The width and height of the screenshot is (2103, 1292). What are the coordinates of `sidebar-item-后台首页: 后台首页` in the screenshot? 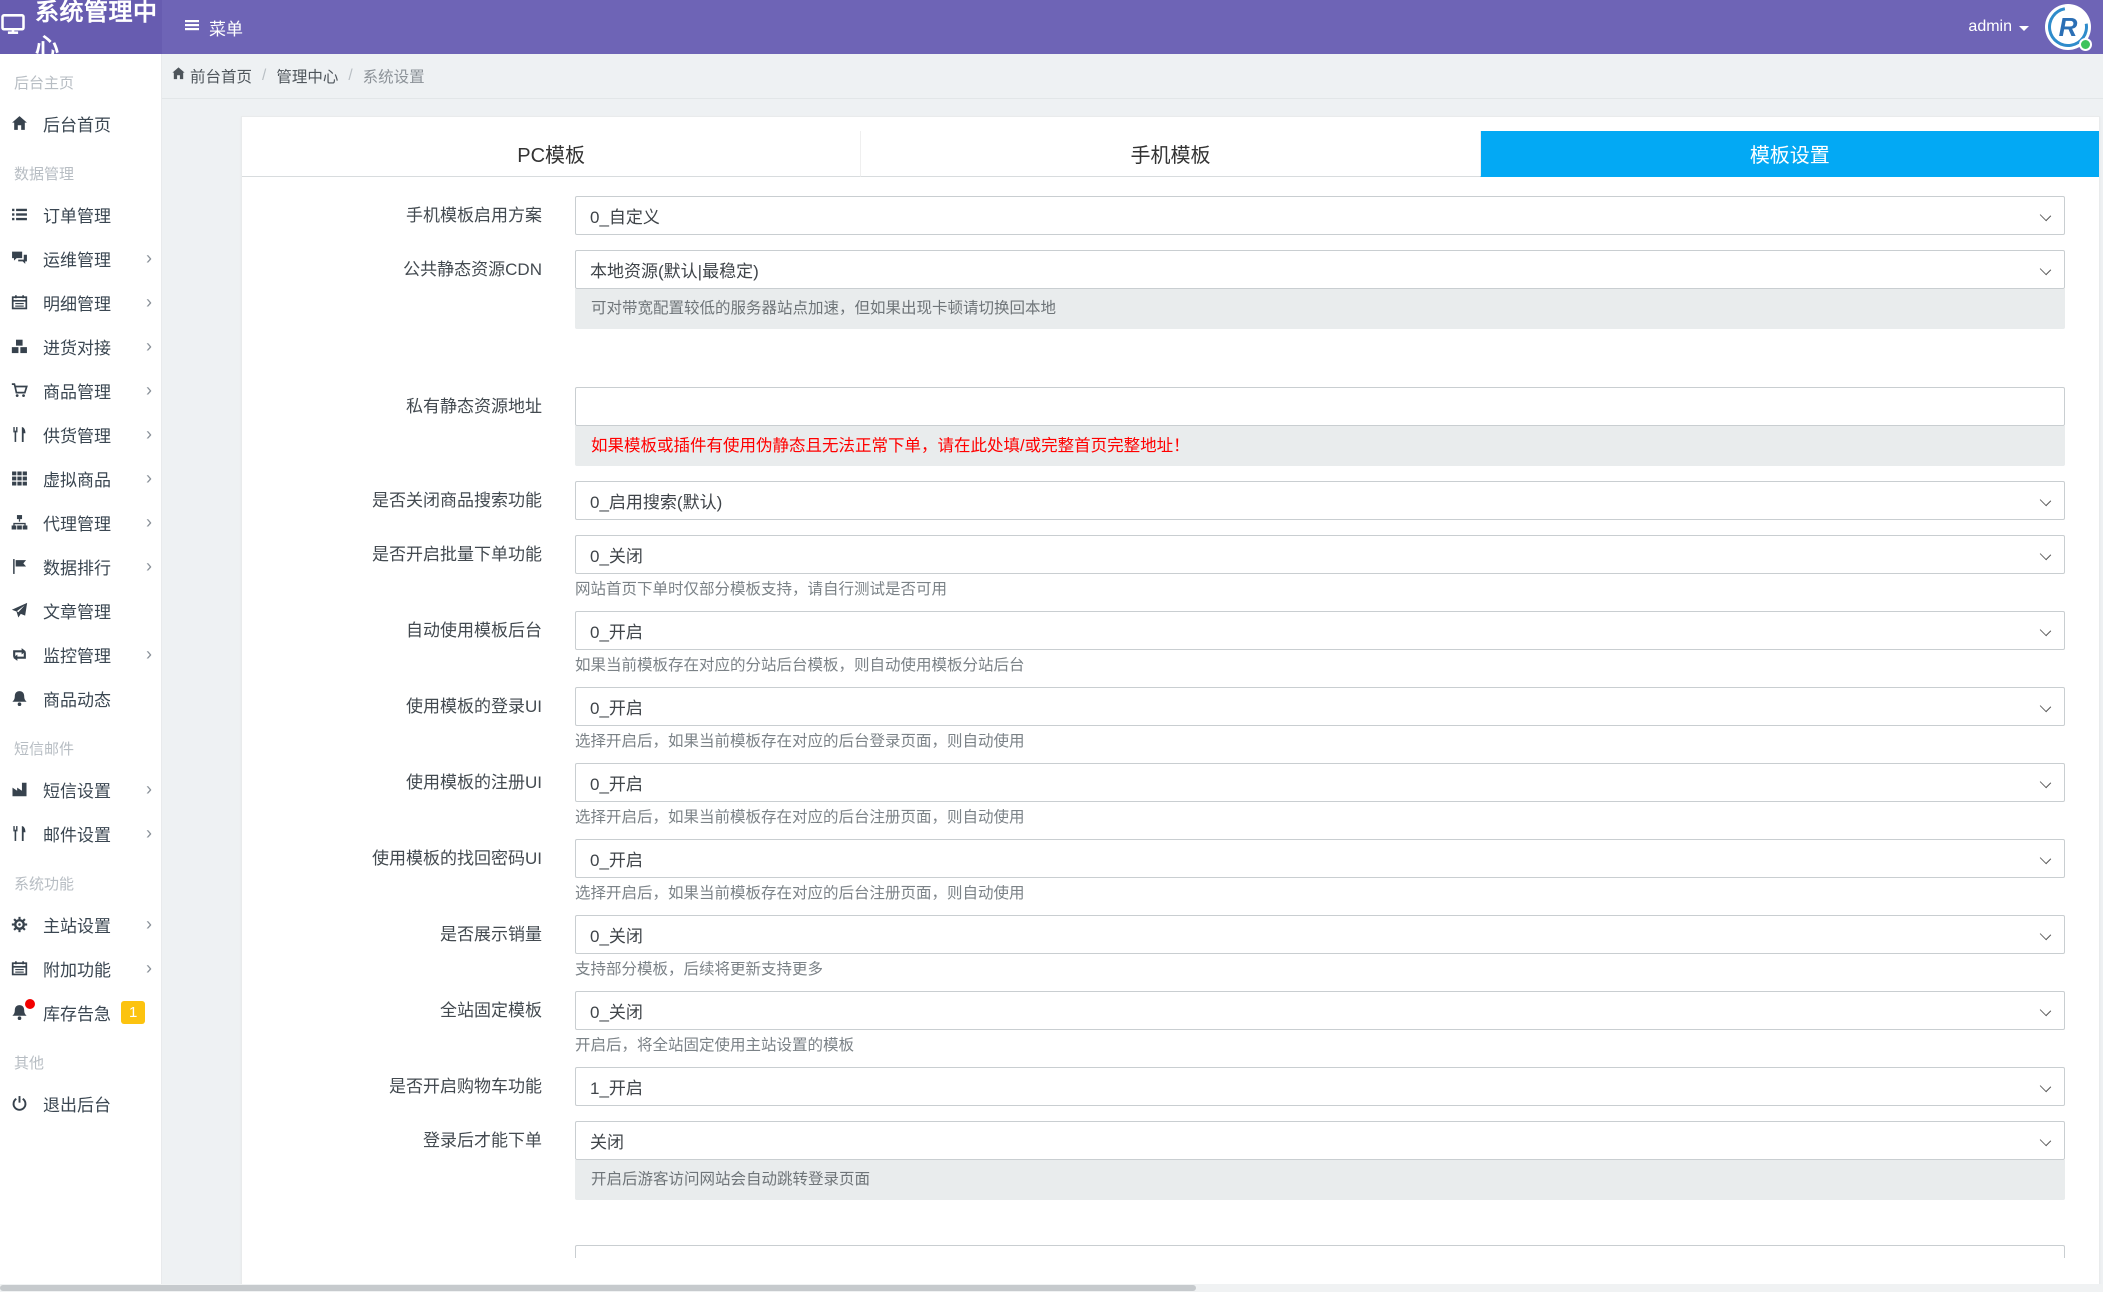 It's located at (80, 123).